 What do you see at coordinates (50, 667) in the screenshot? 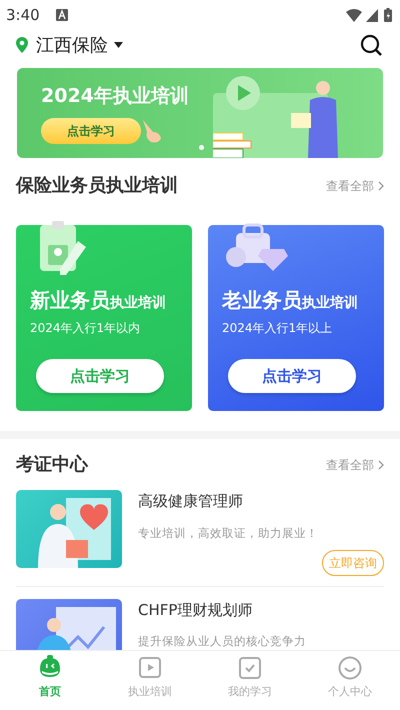
I see `smiley-bun-icon` at bounding box center [50, 667].